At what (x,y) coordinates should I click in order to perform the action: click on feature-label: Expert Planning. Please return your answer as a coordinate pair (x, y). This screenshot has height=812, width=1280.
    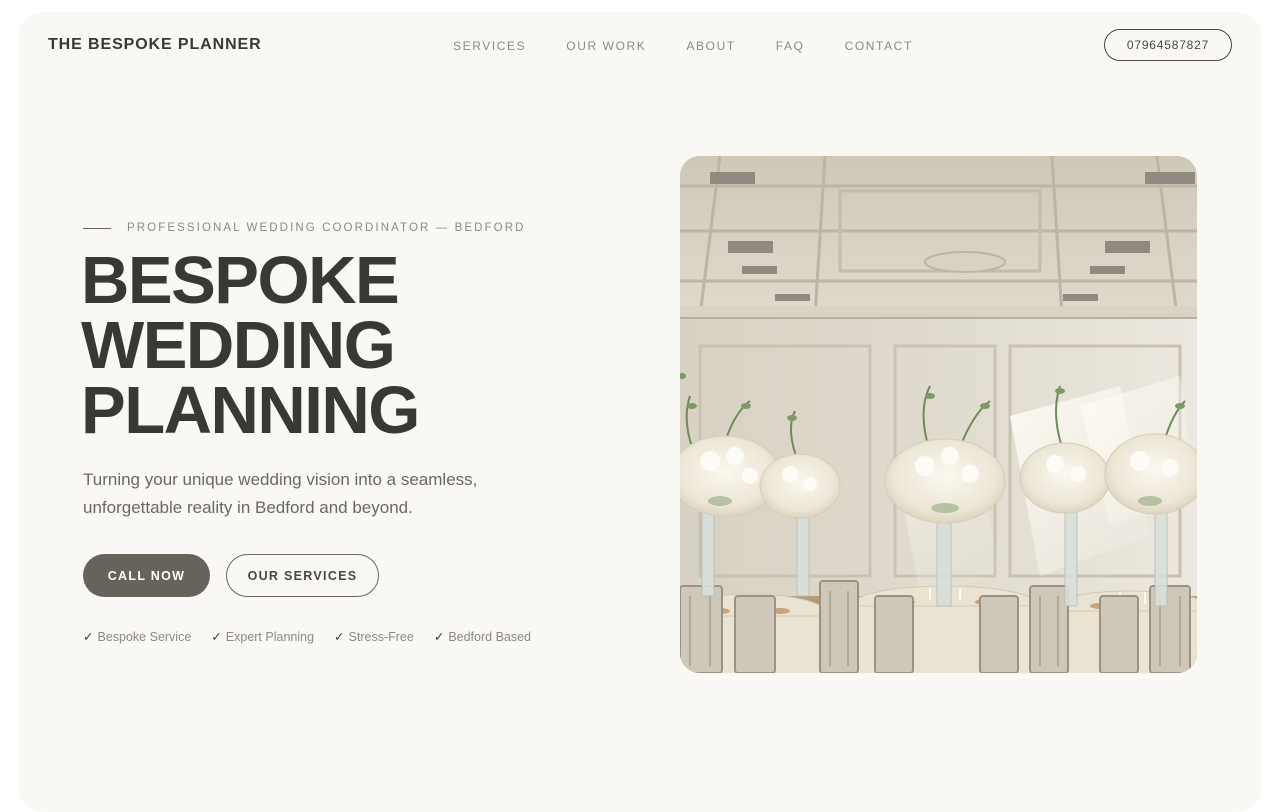
    Looking at the image, I should click on (270, 637).